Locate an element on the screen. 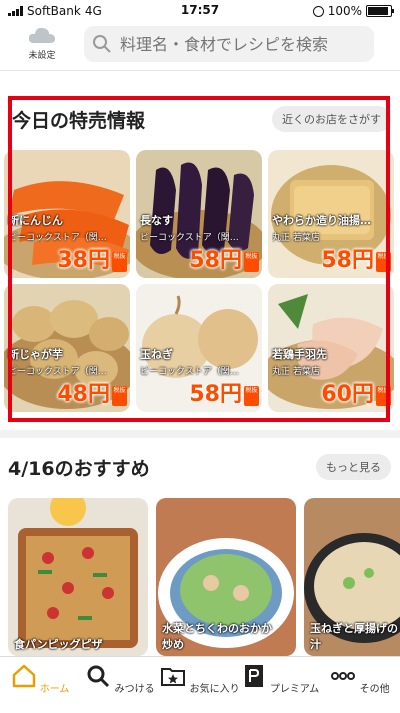 This screenshot has width=400, height=713. header: 未設定 is located at coordinates (200, 45).